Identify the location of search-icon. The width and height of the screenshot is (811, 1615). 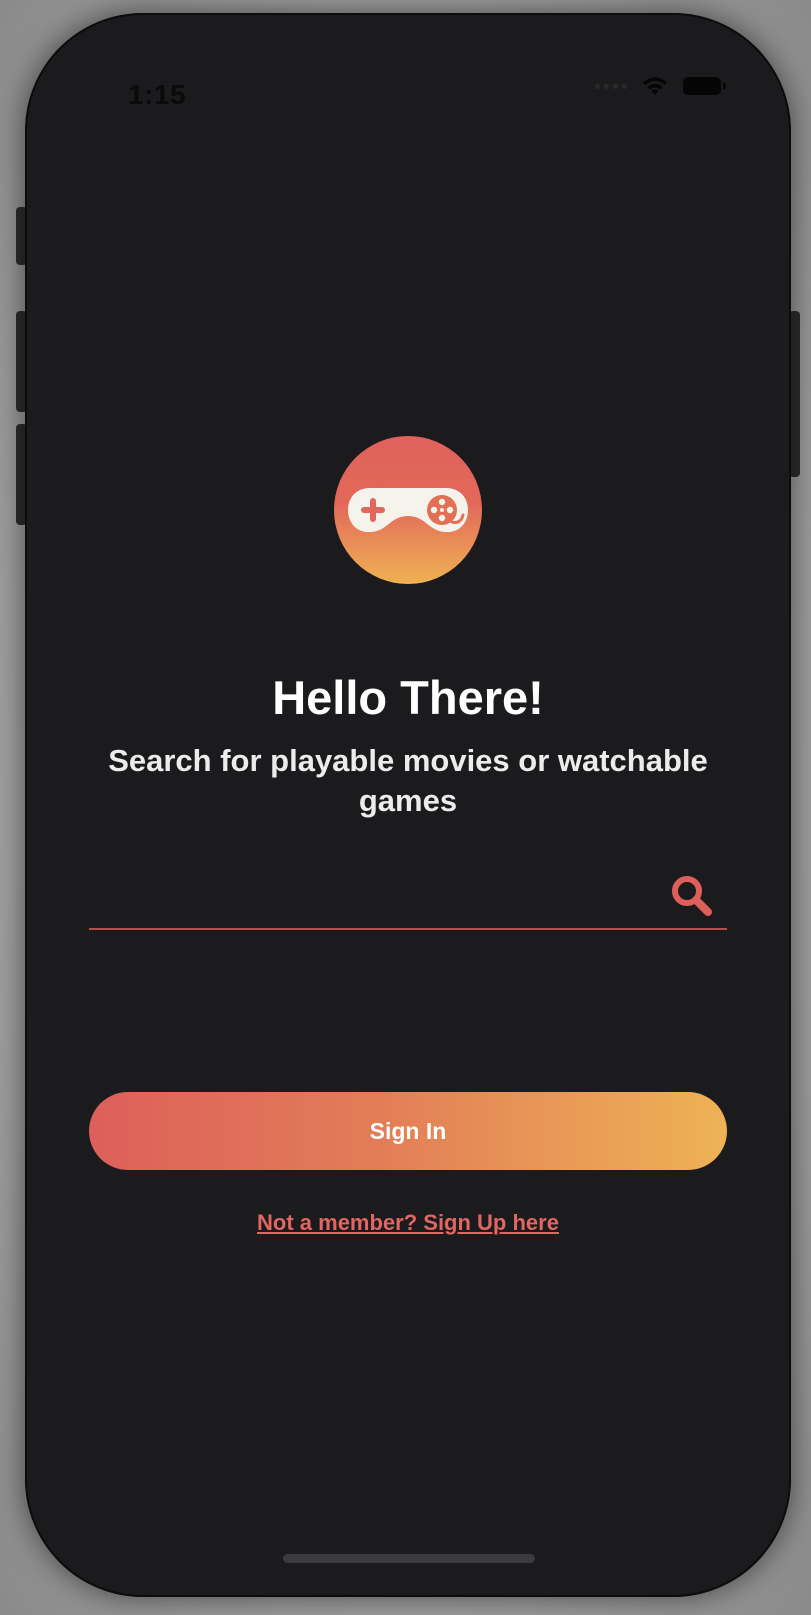
(691, 895).